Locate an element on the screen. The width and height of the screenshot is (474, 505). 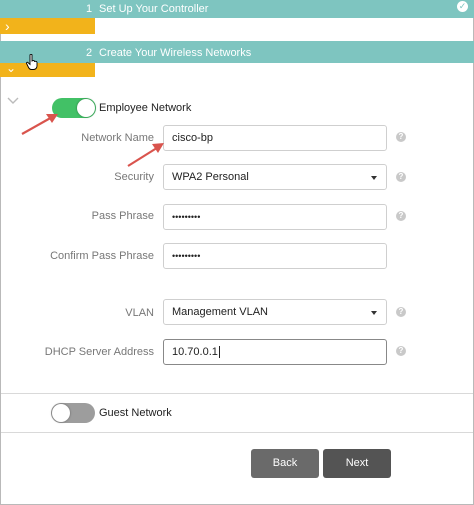
network-name-value: cisco-bp is located at coordinates (192, 138).